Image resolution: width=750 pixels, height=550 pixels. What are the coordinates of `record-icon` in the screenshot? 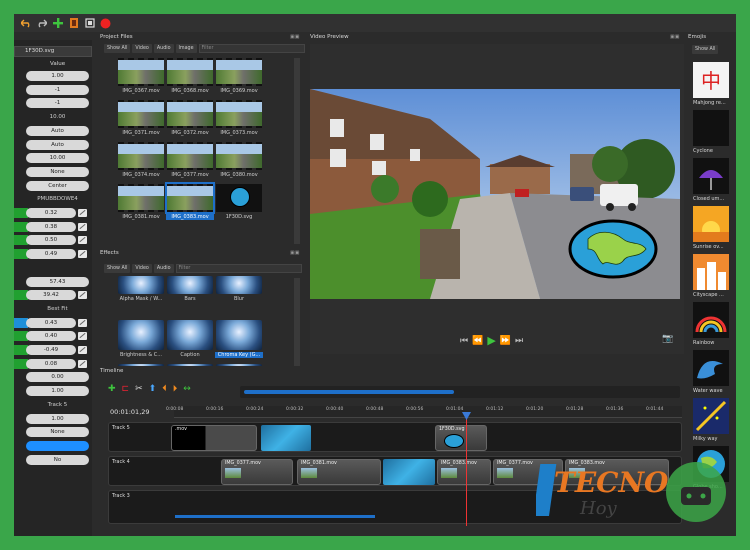 It's located at (105, 23).